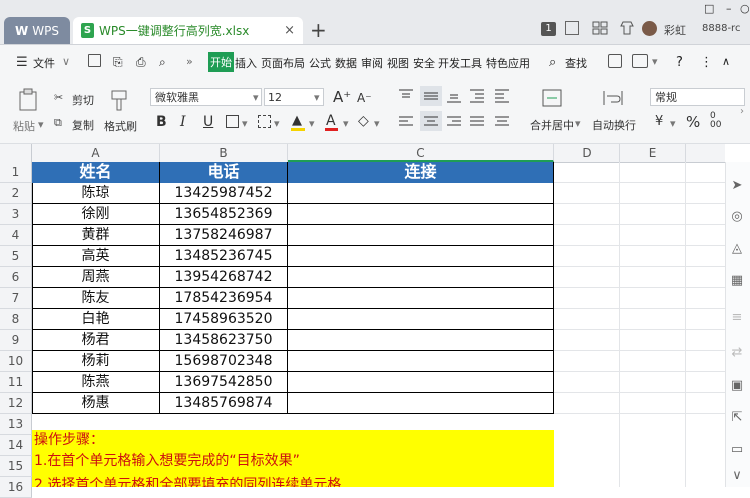  What do you see at coordinates (737, 281) in the screenshot?
I see `grid-app-icon: ▦` at bounding box center [737, 281].